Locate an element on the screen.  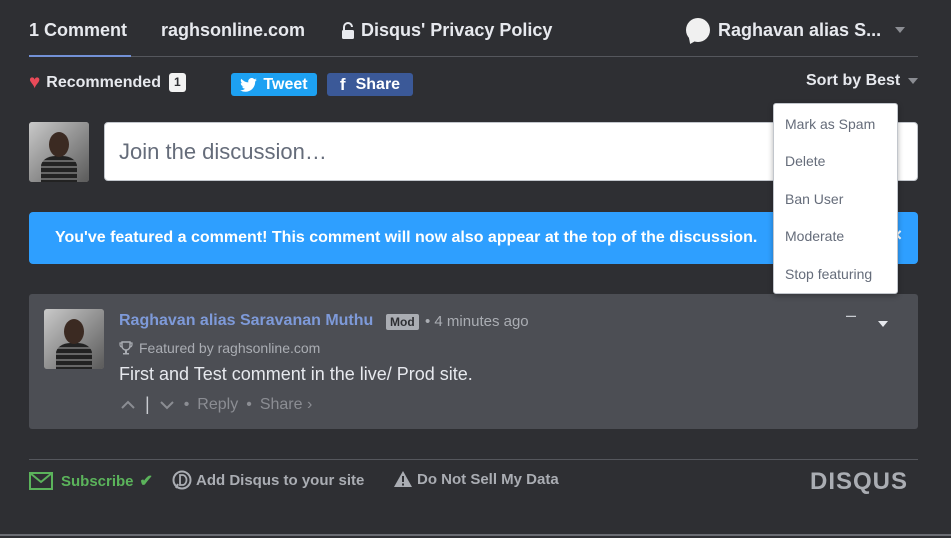
facebook-icon: f is located at coordinates (342, 84).